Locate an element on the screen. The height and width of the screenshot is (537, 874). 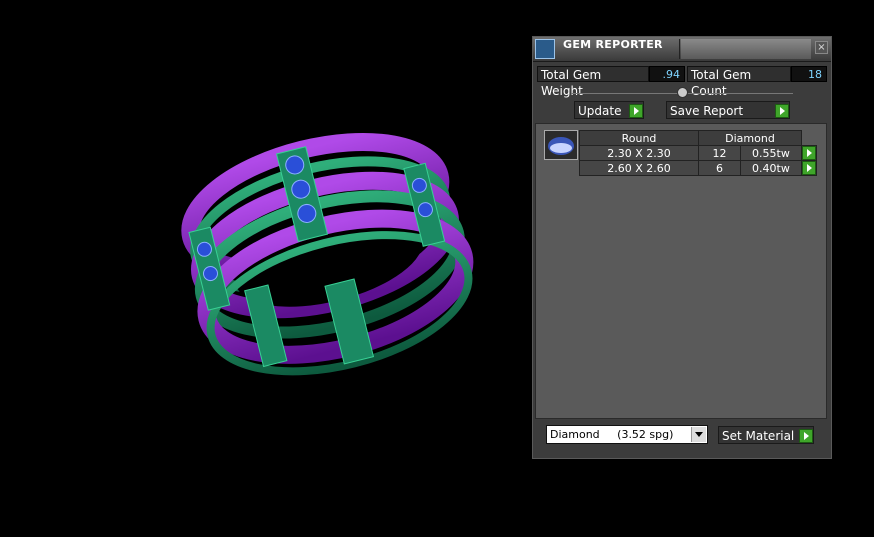
table-row: 2.60 X 2.60 6 0.40tw is located at coordinates (698, 168).